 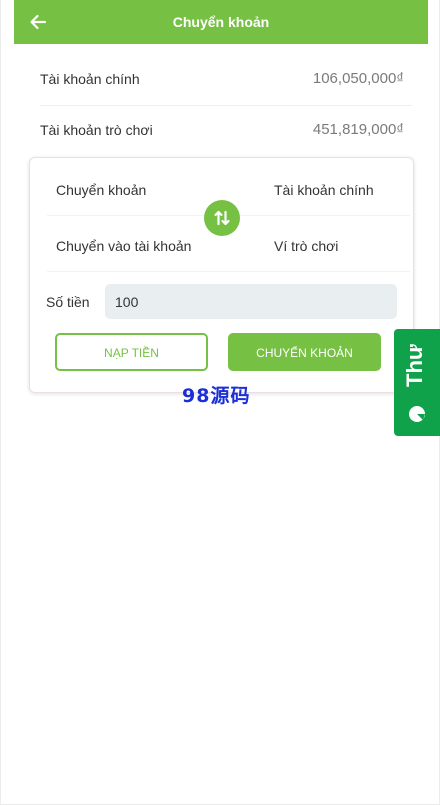 I want to click on top-bar: Chuyển khoản, so click(x=221, y=22).